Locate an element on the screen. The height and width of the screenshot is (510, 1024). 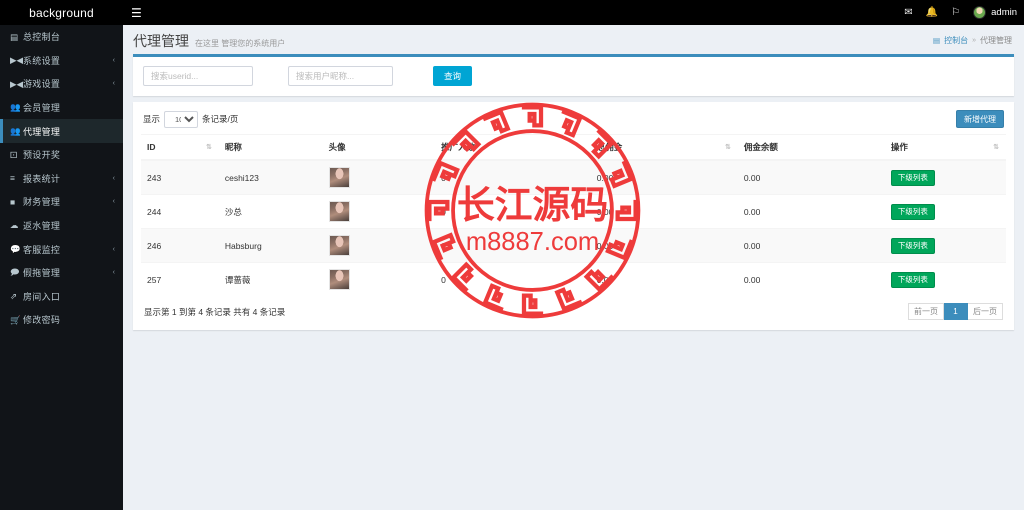
column-label: 佣金余额 is located at coordinates (760, 147).